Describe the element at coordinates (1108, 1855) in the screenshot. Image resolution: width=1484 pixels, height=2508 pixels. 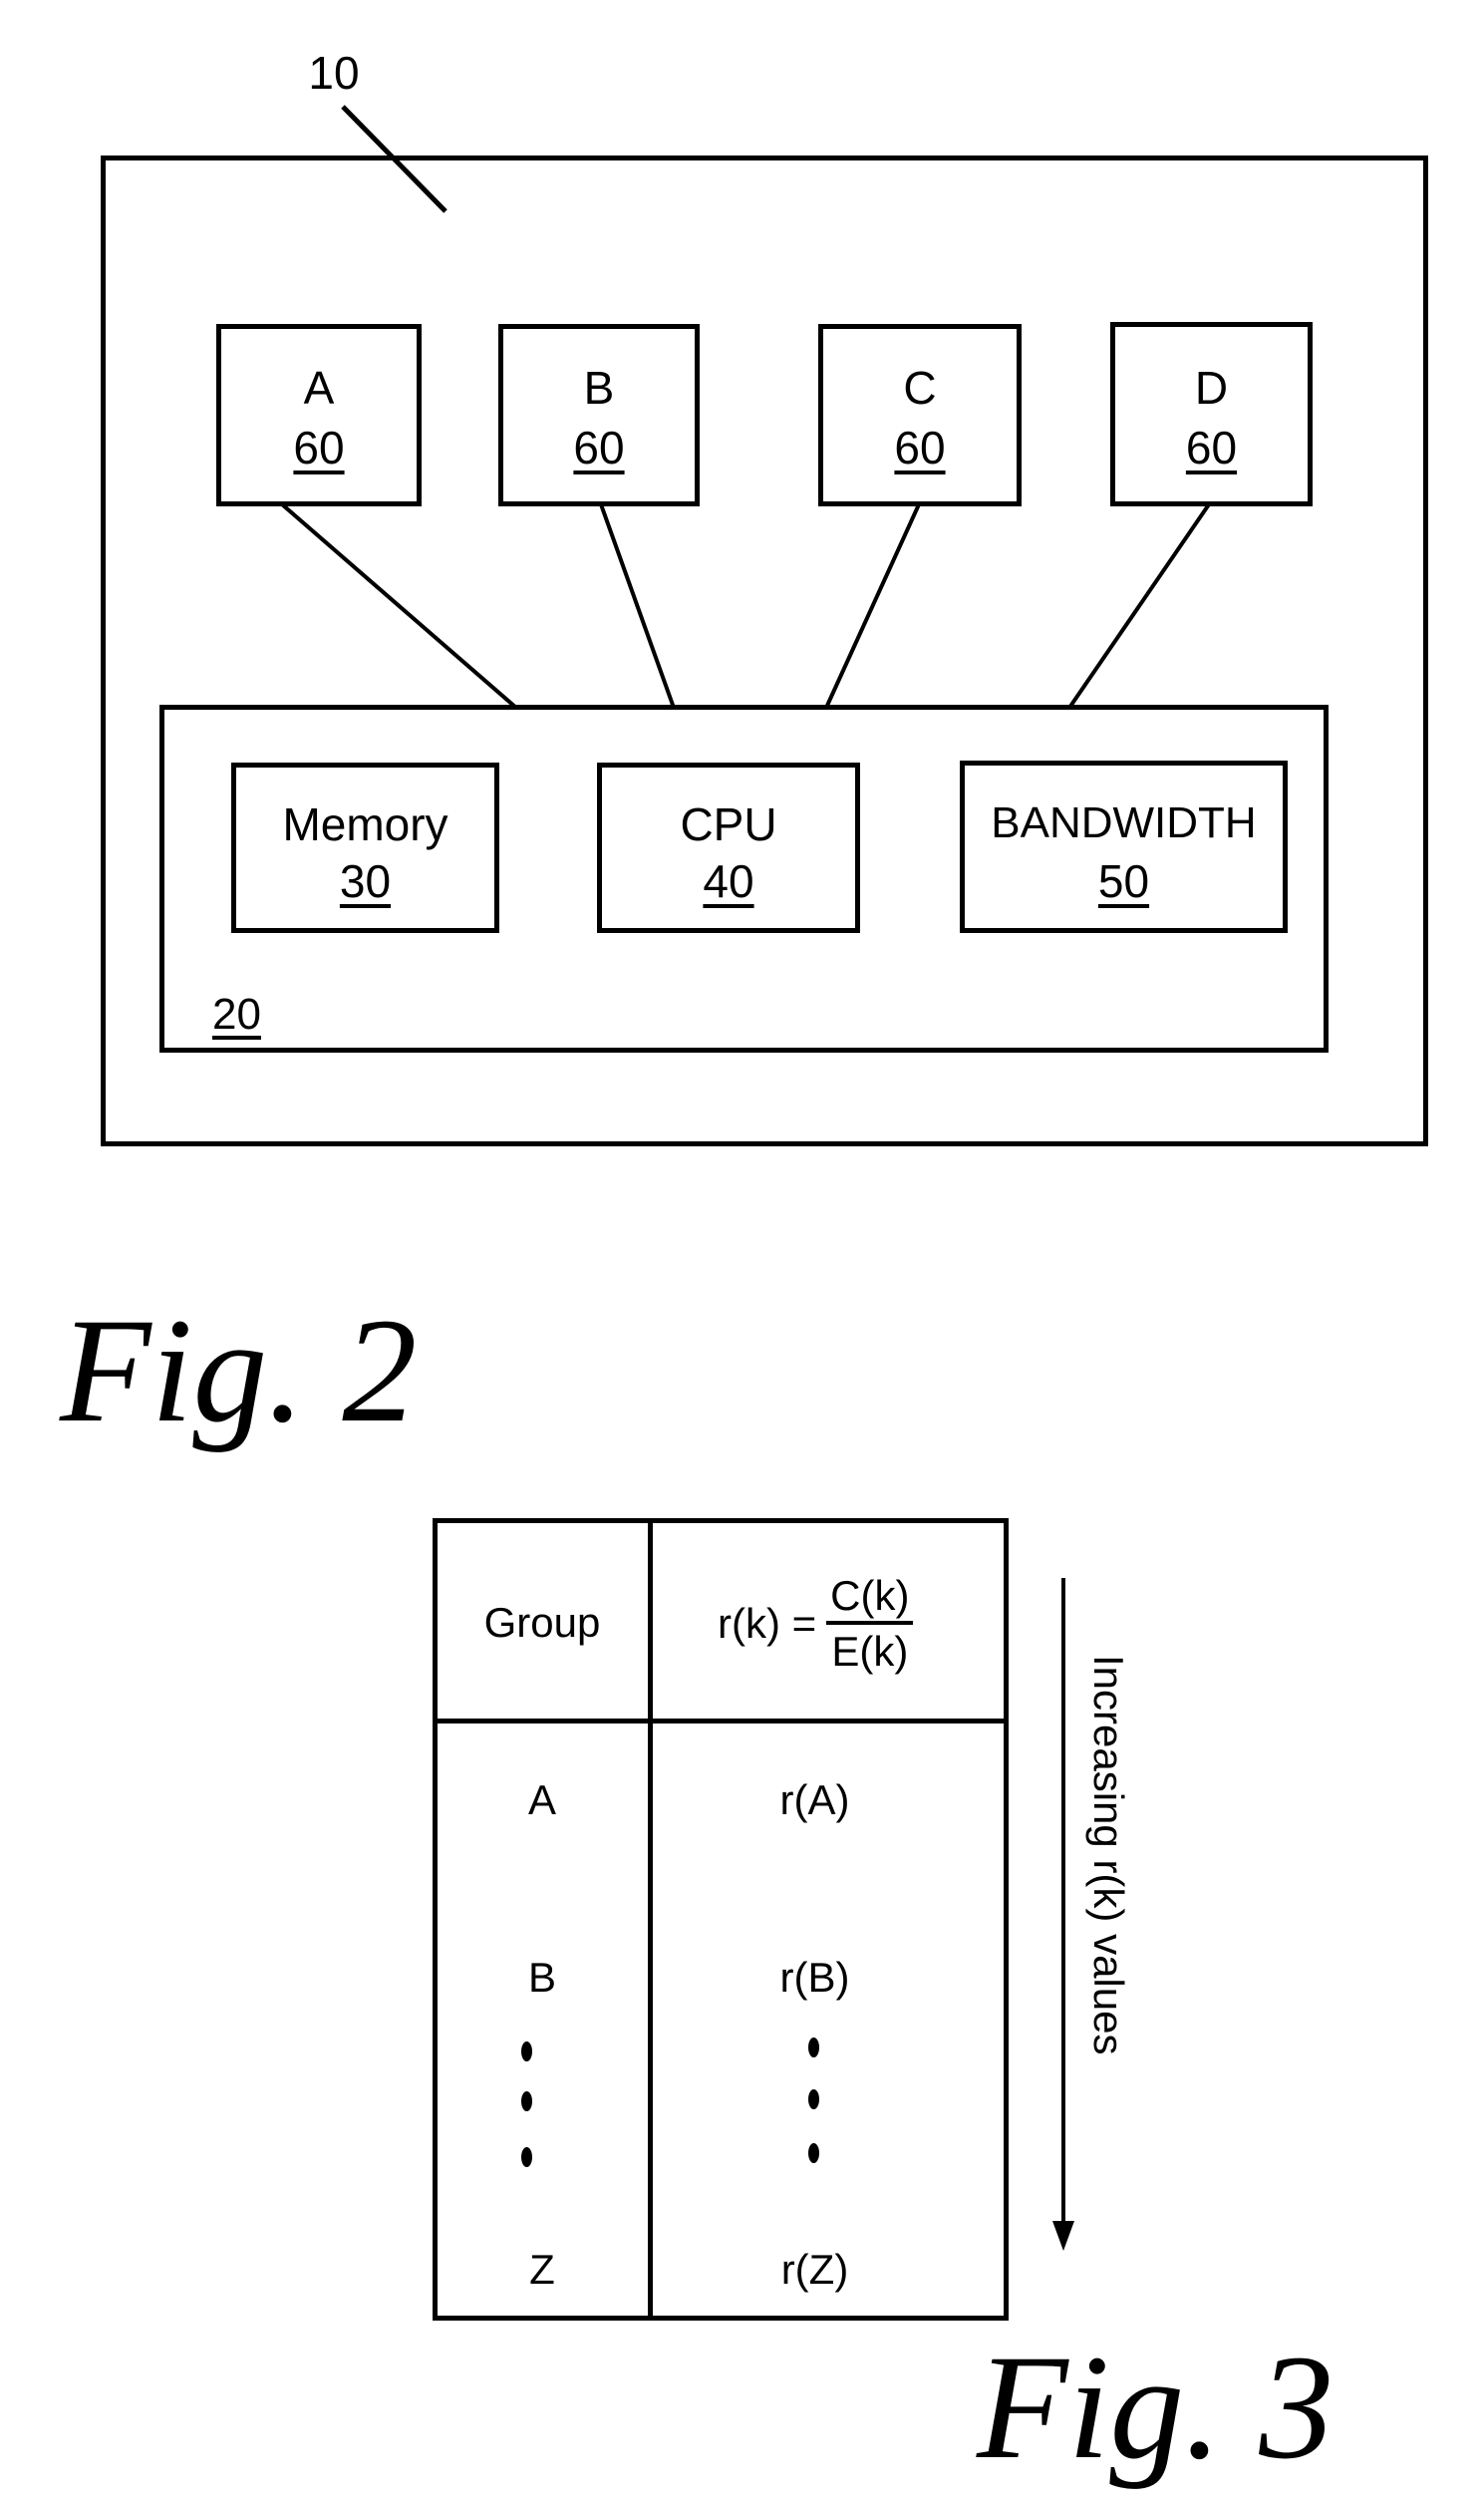
I see `arrow-label: Increasing r(k) values` at that location.